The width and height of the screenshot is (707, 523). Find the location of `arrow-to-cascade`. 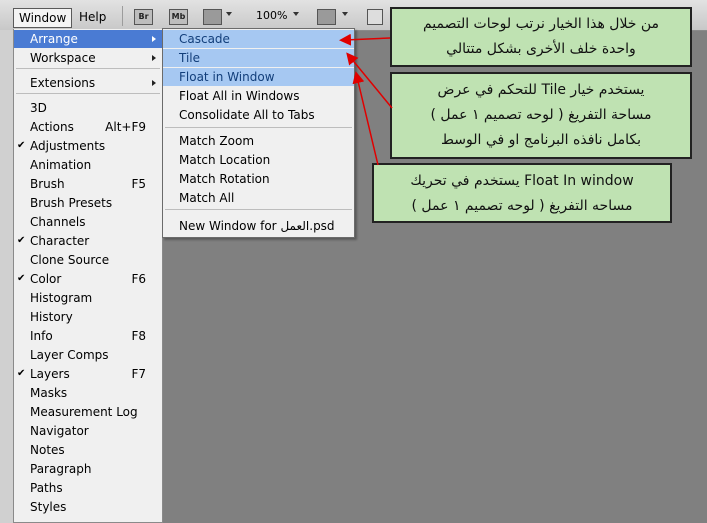

arrow-to-cascade is located at coordinates (365, 39).